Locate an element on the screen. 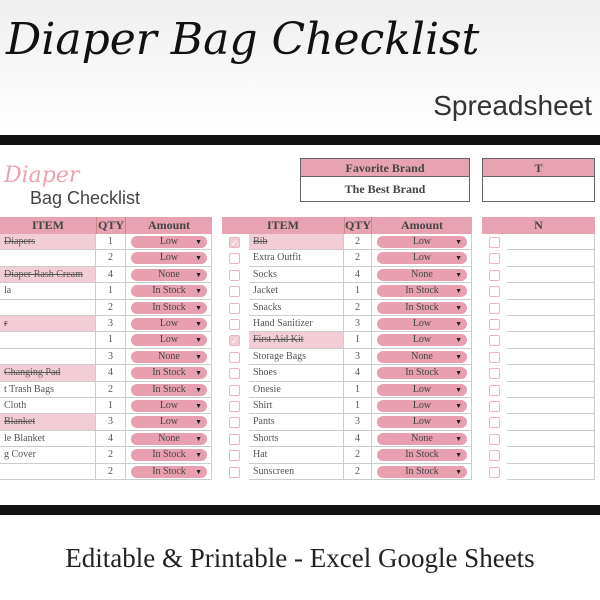  item-cell: g Cover is located at coordinates (48, 455).